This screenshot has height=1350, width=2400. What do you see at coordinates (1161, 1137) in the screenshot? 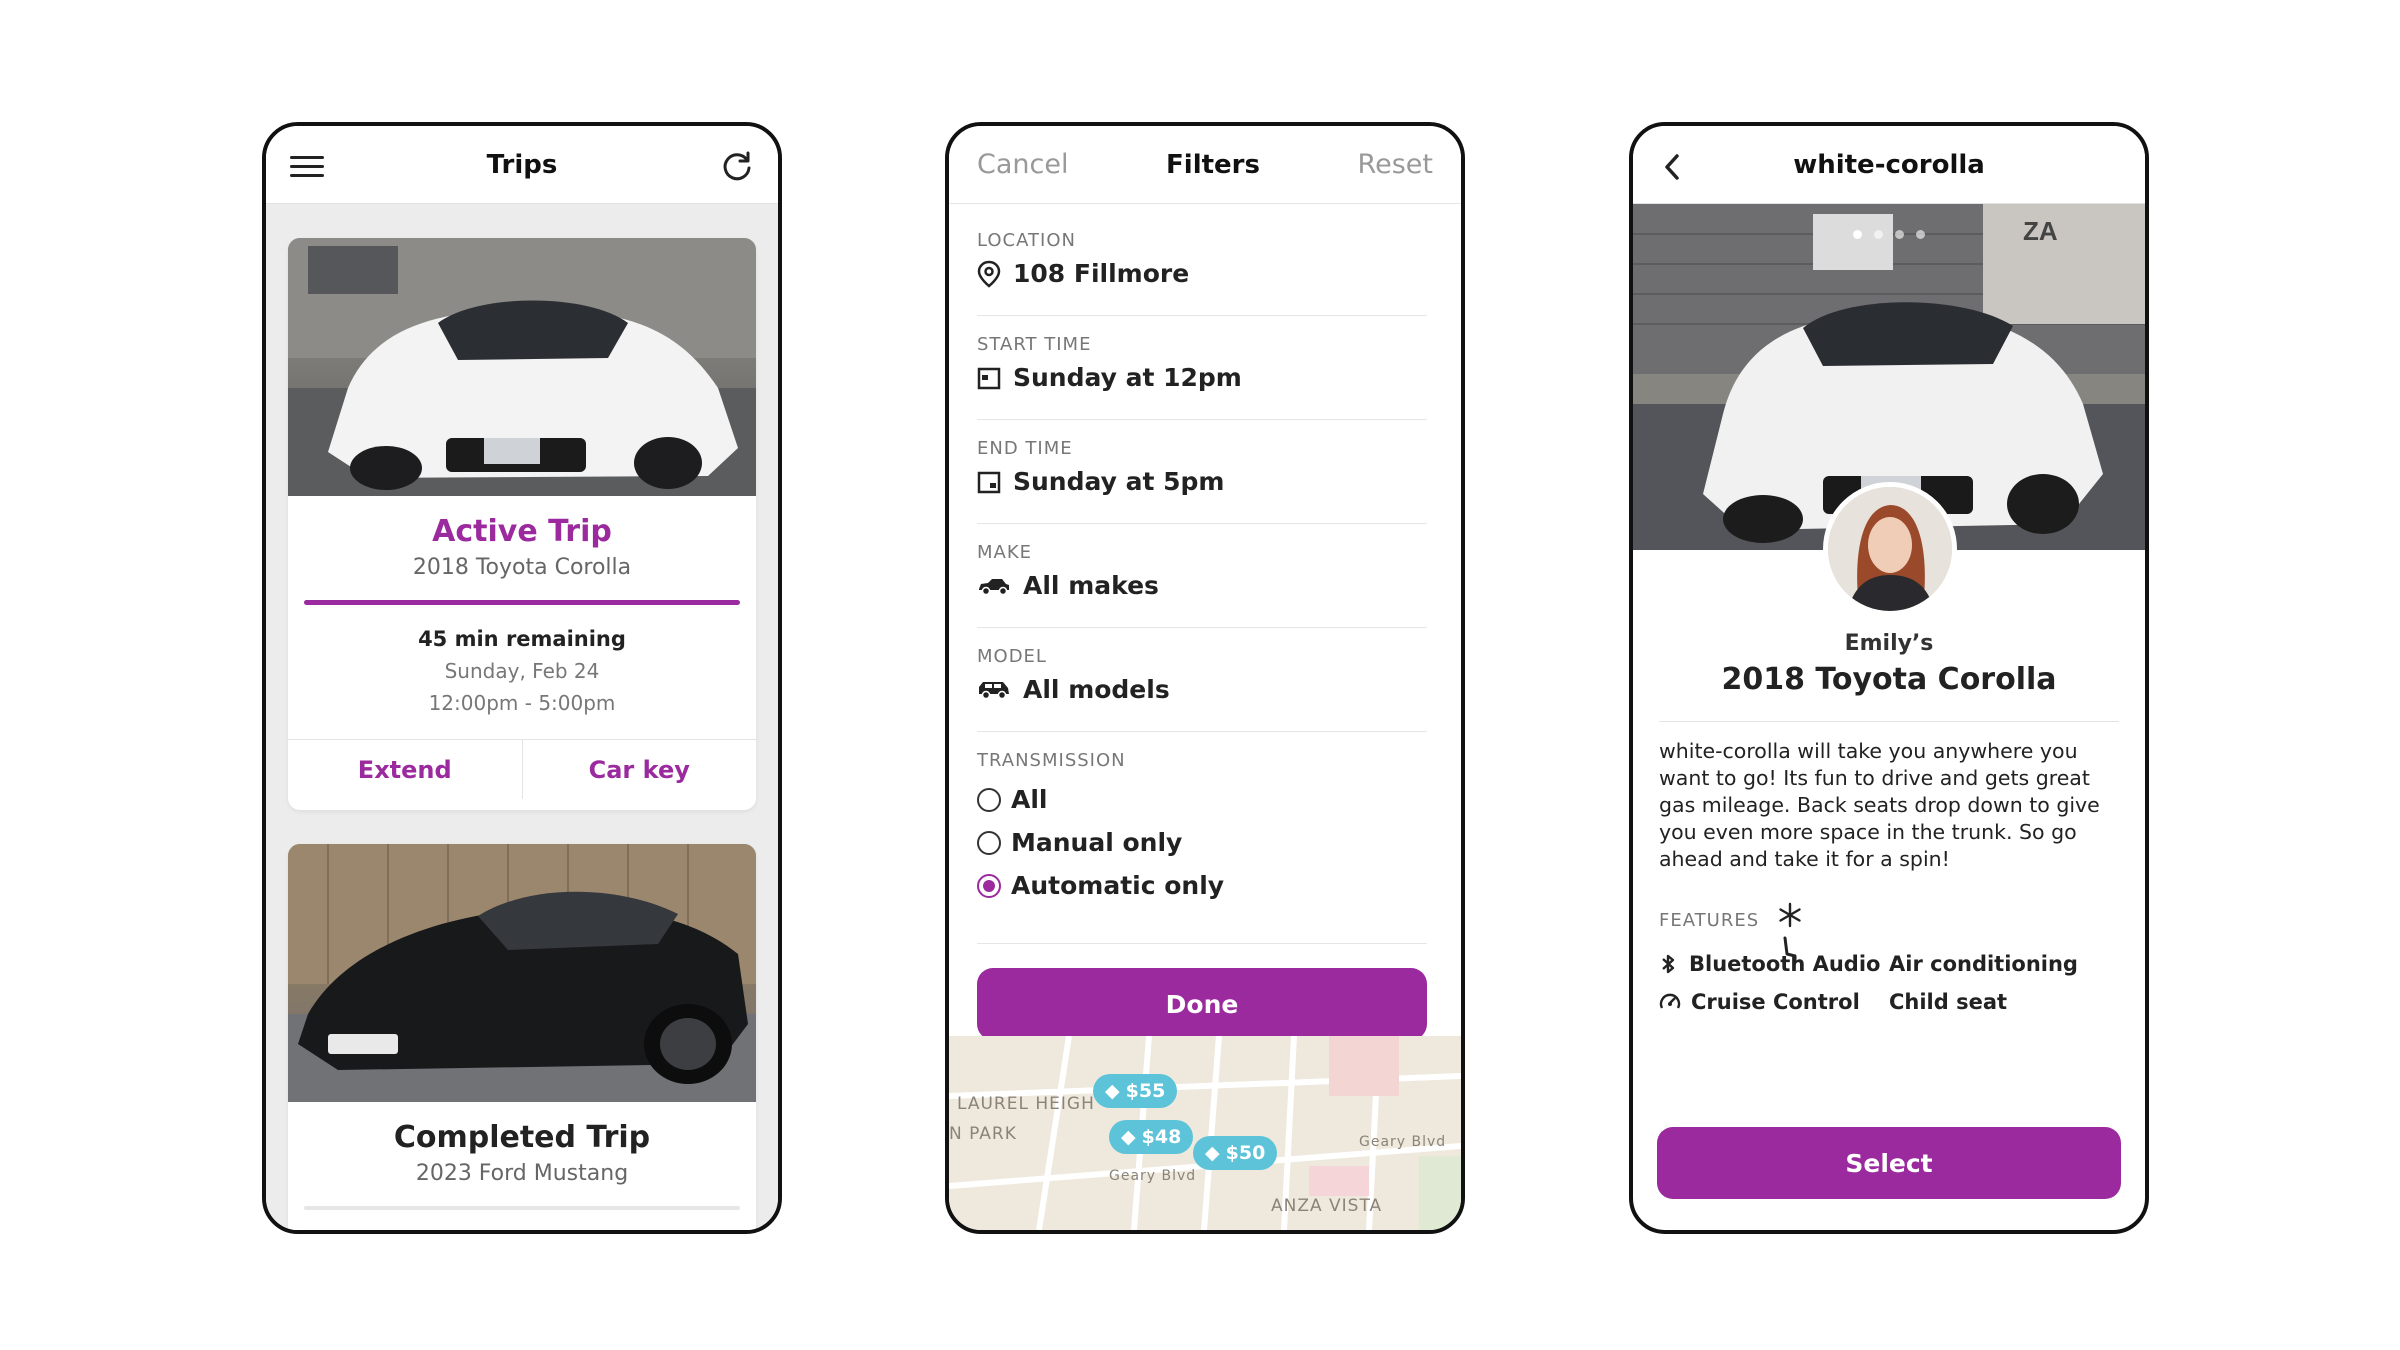
I see `price-label: $48` at bounding box center [1161, 1137].